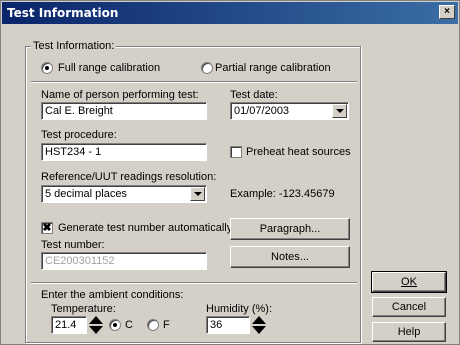 Image resolution: width=460 pixels, height=345 pixels. Describe the element at coordinates (115, 325) in the screenshot. I see `unit-c-radio` at that location.